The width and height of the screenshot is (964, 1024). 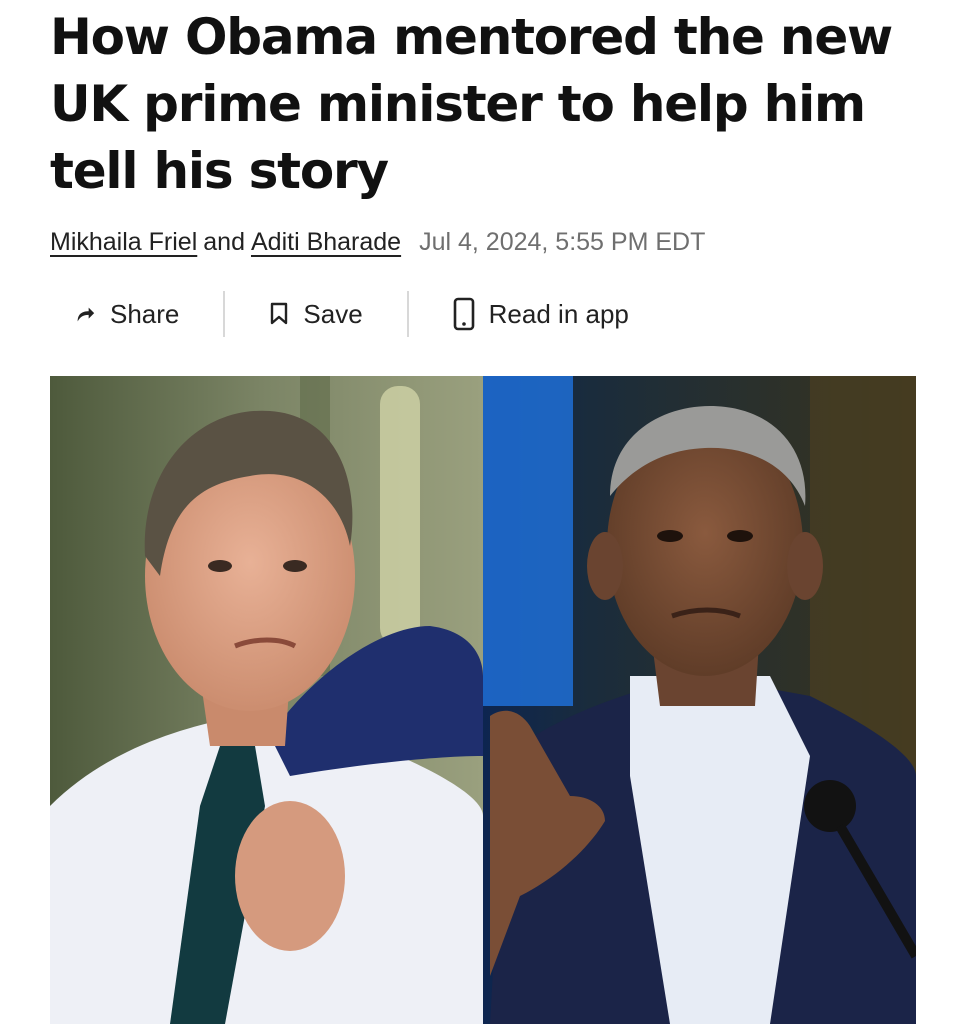 What do you see at coordinates (326, 242) in the screenshot?
I see `author-link-2: Aditi Bharade` at bounding box center [326, 242].